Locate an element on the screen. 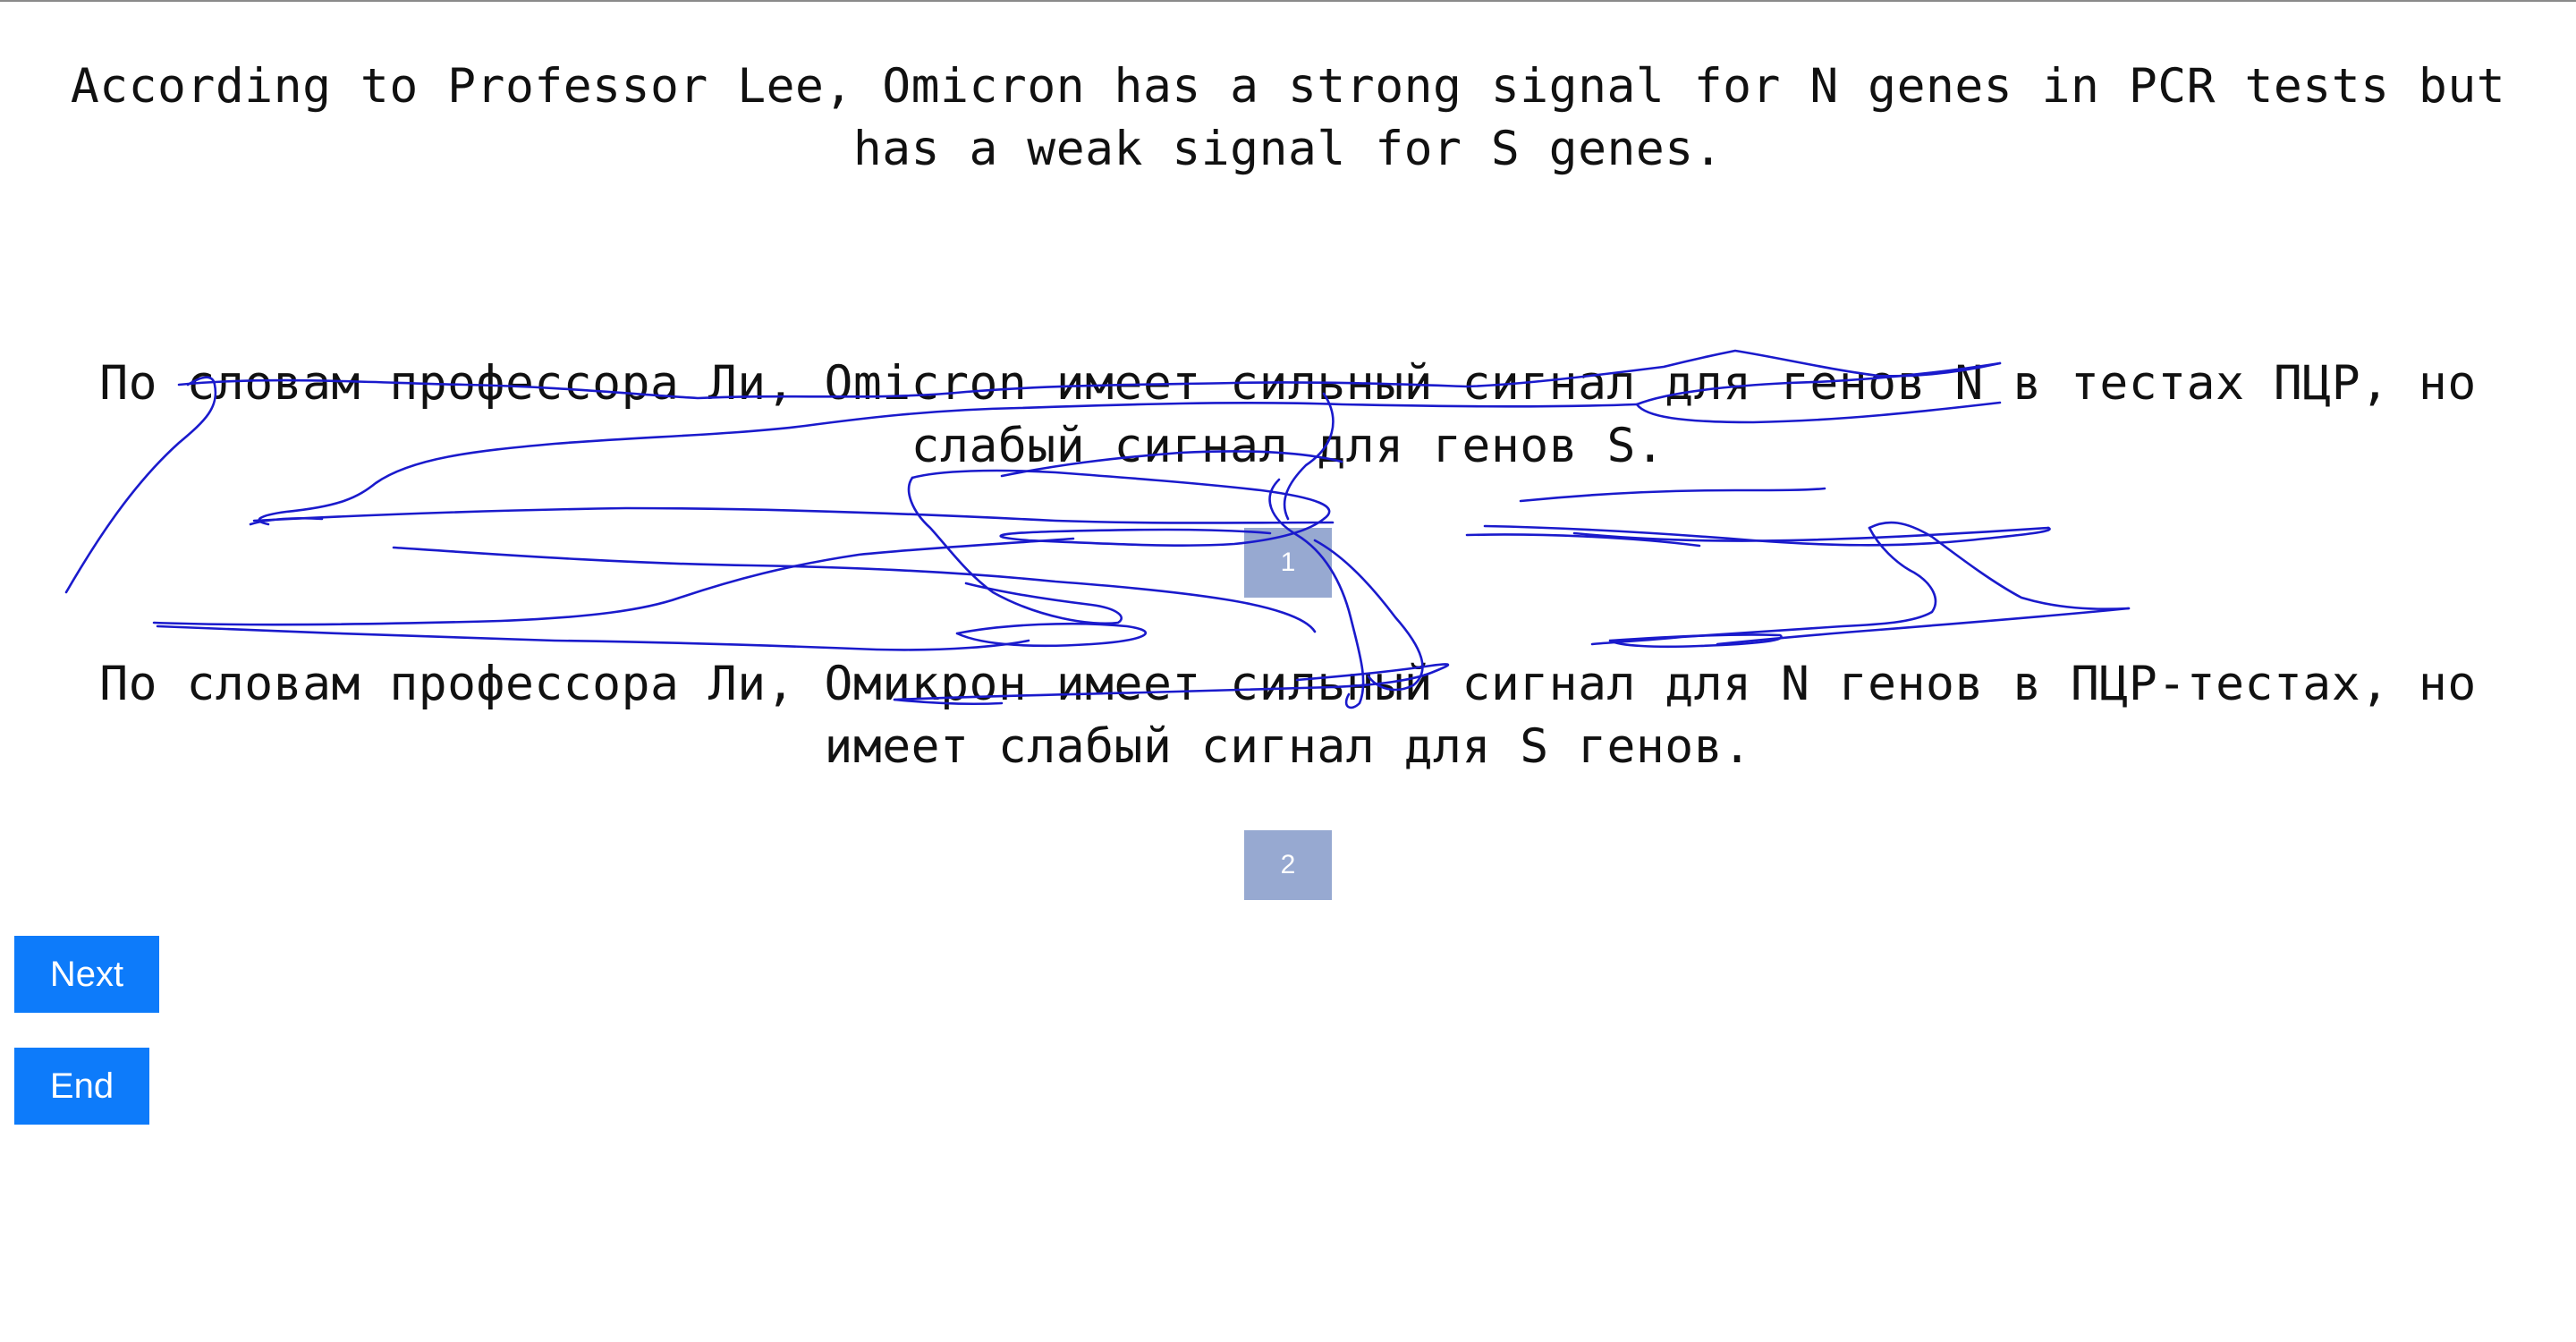  end-button: End is located at coordinates (81, 1087).